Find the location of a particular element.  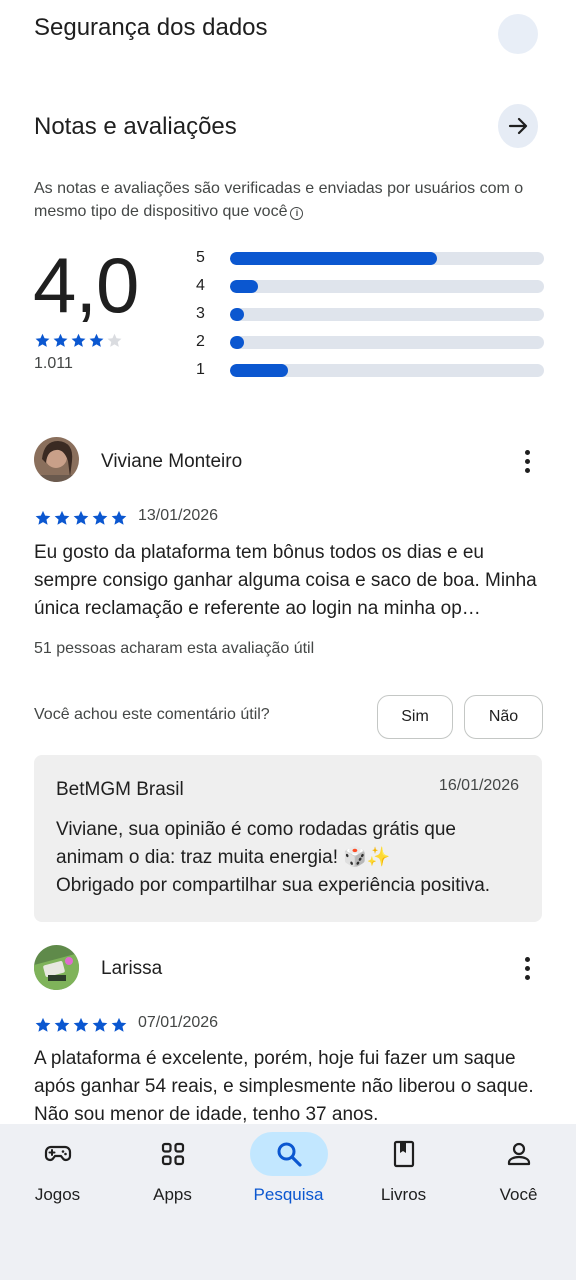

star-empty-icon is located at coordinates (114, 340).